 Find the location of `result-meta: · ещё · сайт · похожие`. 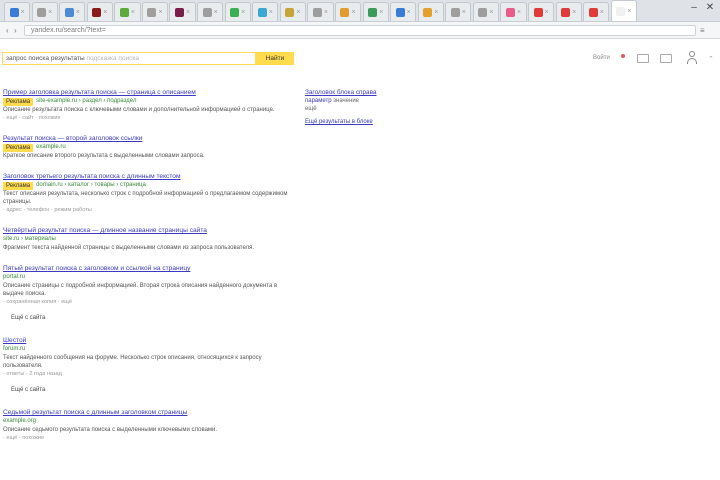

result-meta: · ещё · сайт · похожие is located at coordinates (145, 118).